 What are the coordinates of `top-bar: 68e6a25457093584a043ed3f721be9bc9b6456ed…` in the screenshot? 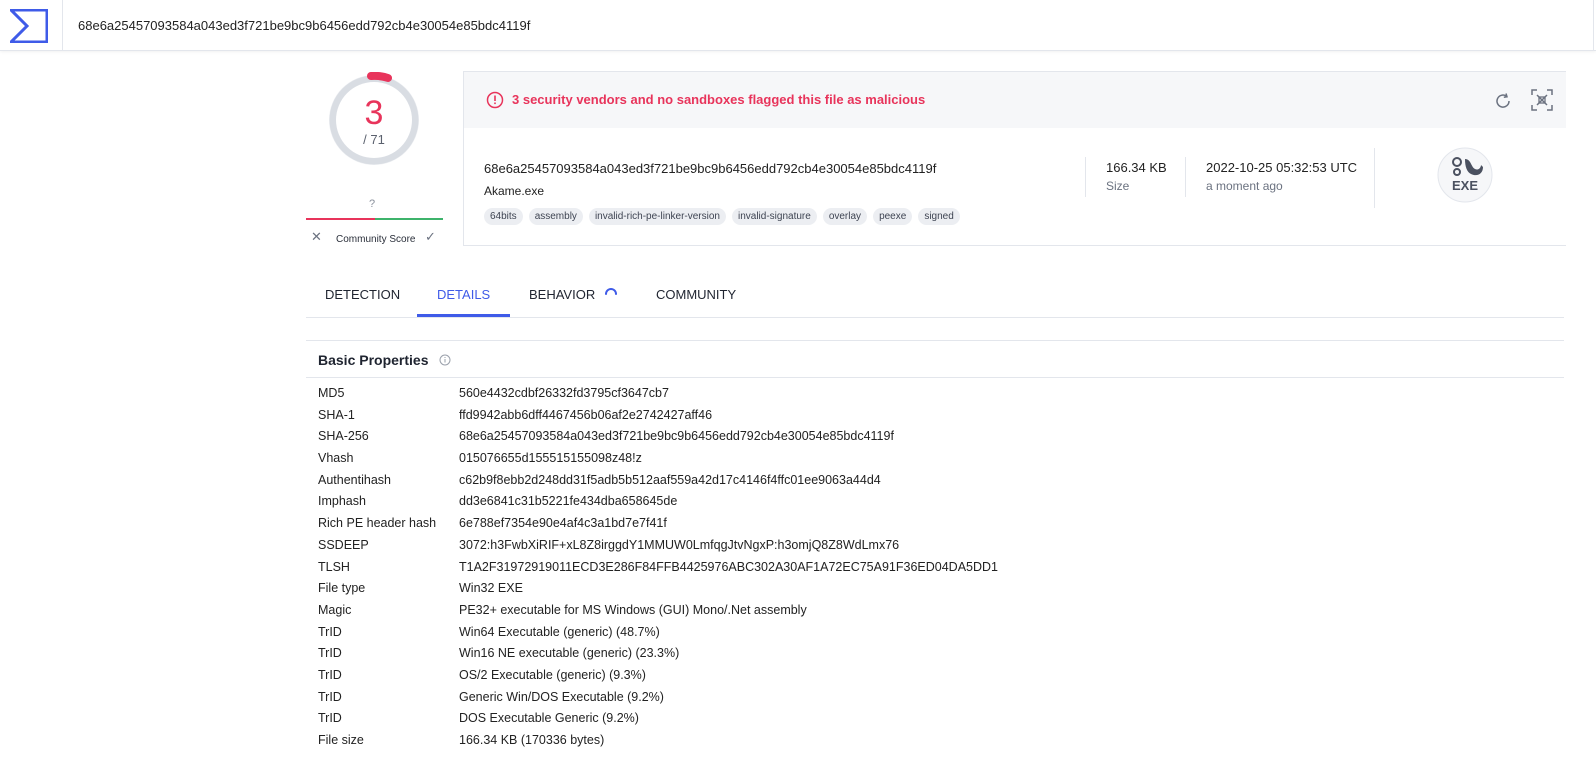 It's located at (798, 25).